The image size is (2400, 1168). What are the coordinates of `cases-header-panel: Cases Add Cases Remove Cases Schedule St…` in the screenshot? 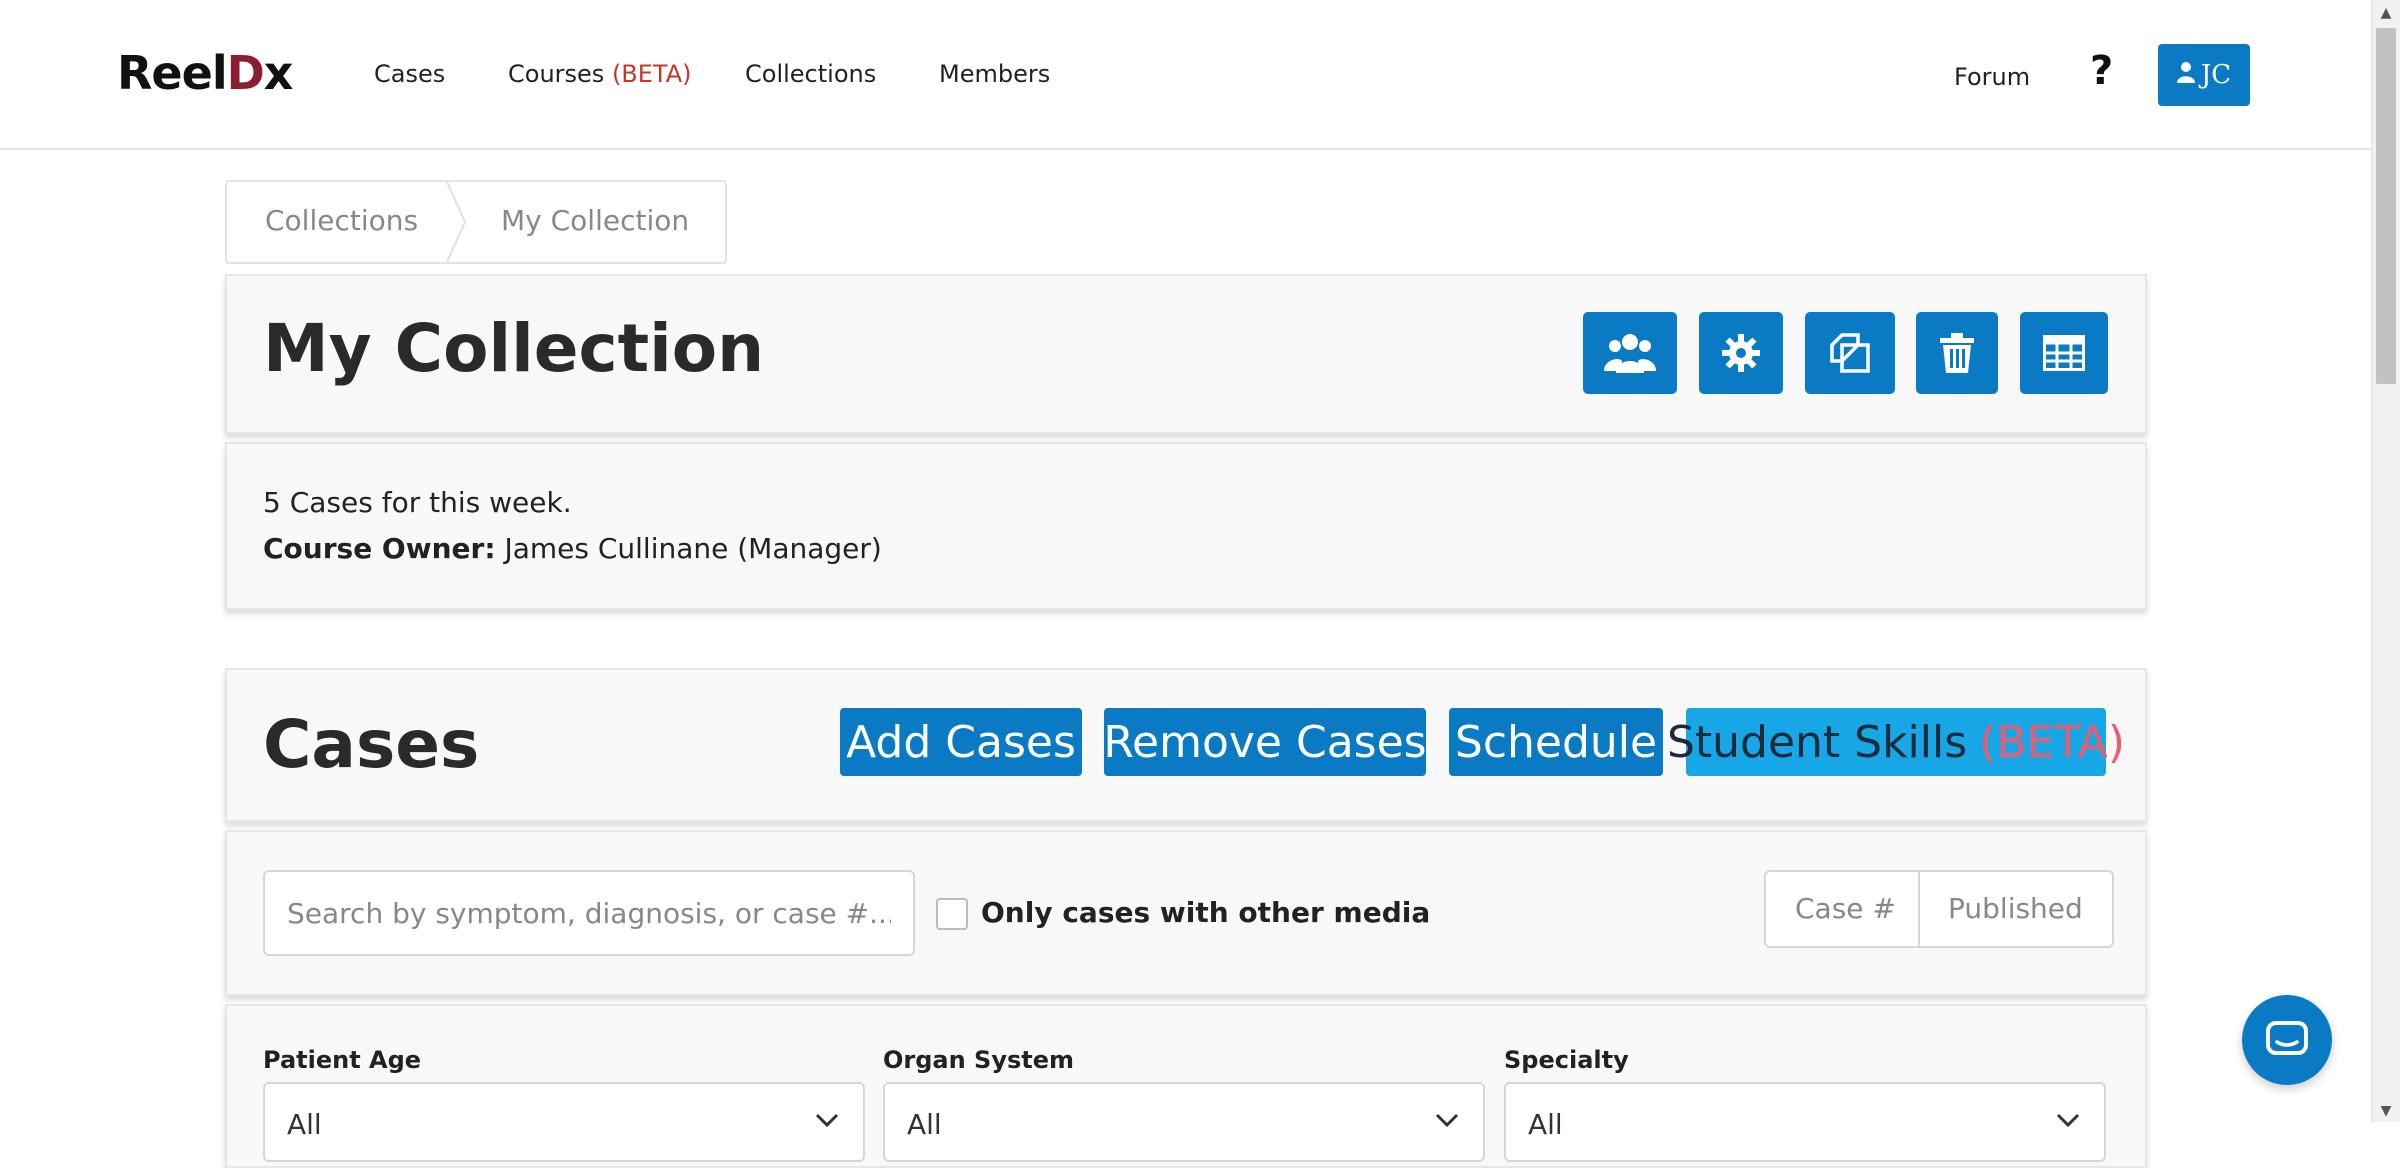 It's located at (1186, 745).